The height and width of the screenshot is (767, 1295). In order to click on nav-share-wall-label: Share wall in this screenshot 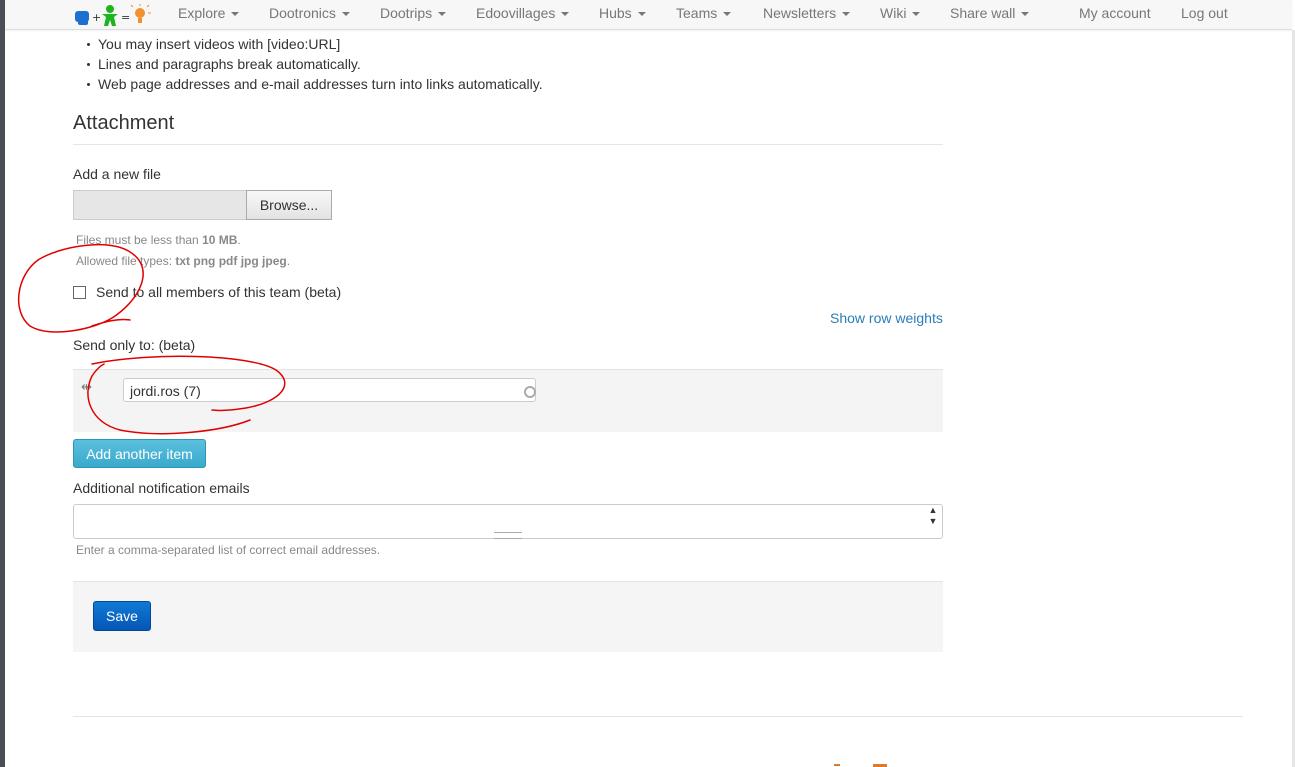, I will do `click(983, 13)`.